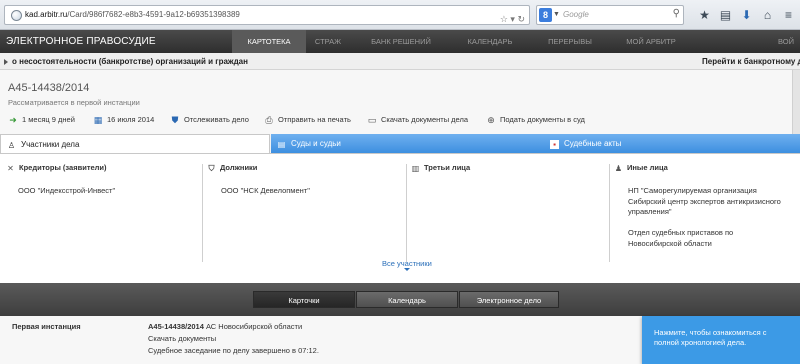 This screenshot has height=364, width=800. What do you see at coordinates (211, 168) in the screenshot?
I see `shield-icon: ⛉` at bounding box center [211, 168].